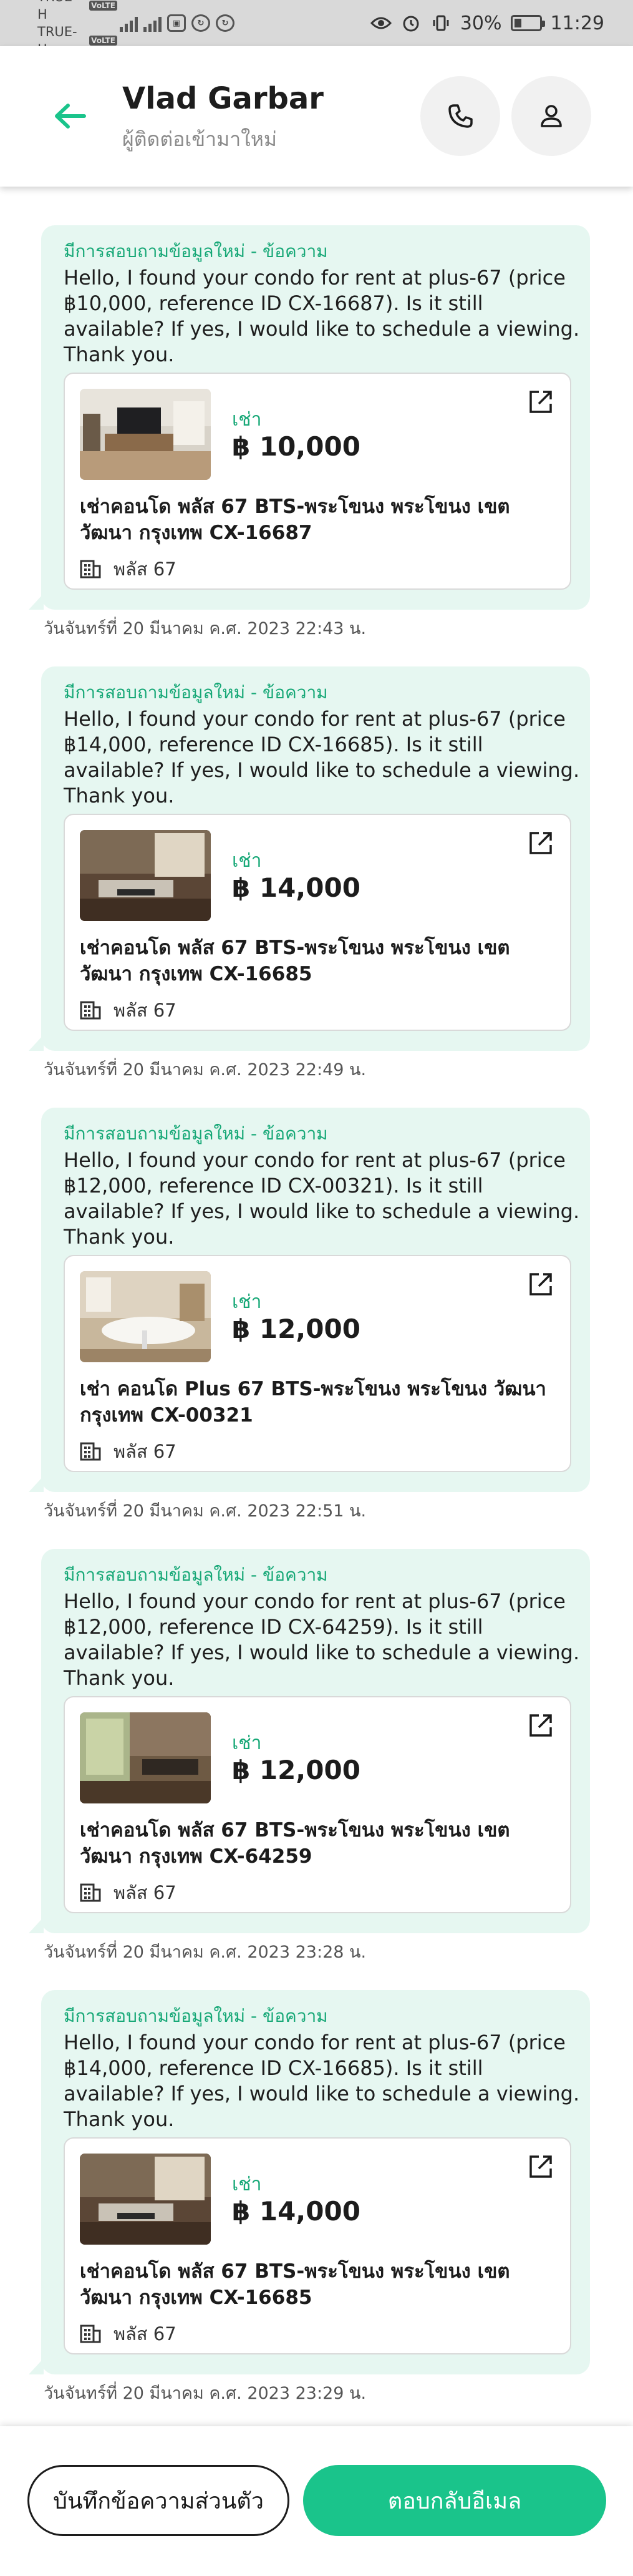  I want to click on phone-icon, so click(460, 116).